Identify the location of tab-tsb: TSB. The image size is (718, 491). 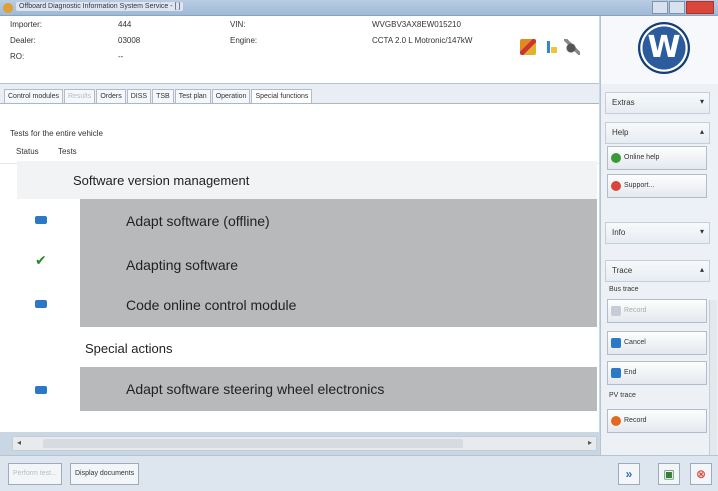
(163, 96).